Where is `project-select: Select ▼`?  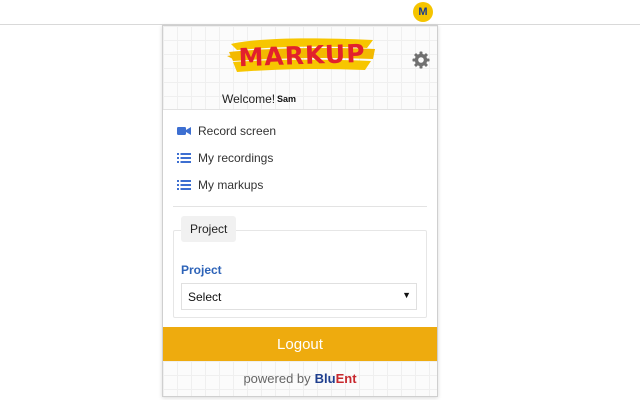
project-select: Select ▼ is located at coordinates (299, 296).